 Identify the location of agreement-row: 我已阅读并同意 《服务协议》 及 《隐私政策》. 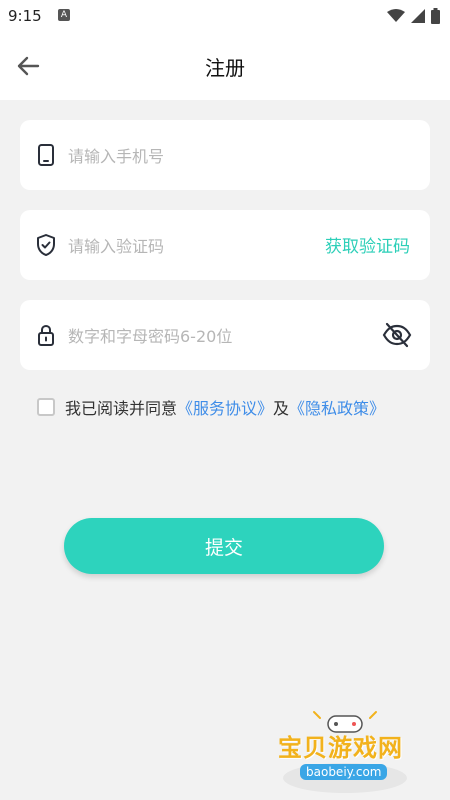
(211, 407).